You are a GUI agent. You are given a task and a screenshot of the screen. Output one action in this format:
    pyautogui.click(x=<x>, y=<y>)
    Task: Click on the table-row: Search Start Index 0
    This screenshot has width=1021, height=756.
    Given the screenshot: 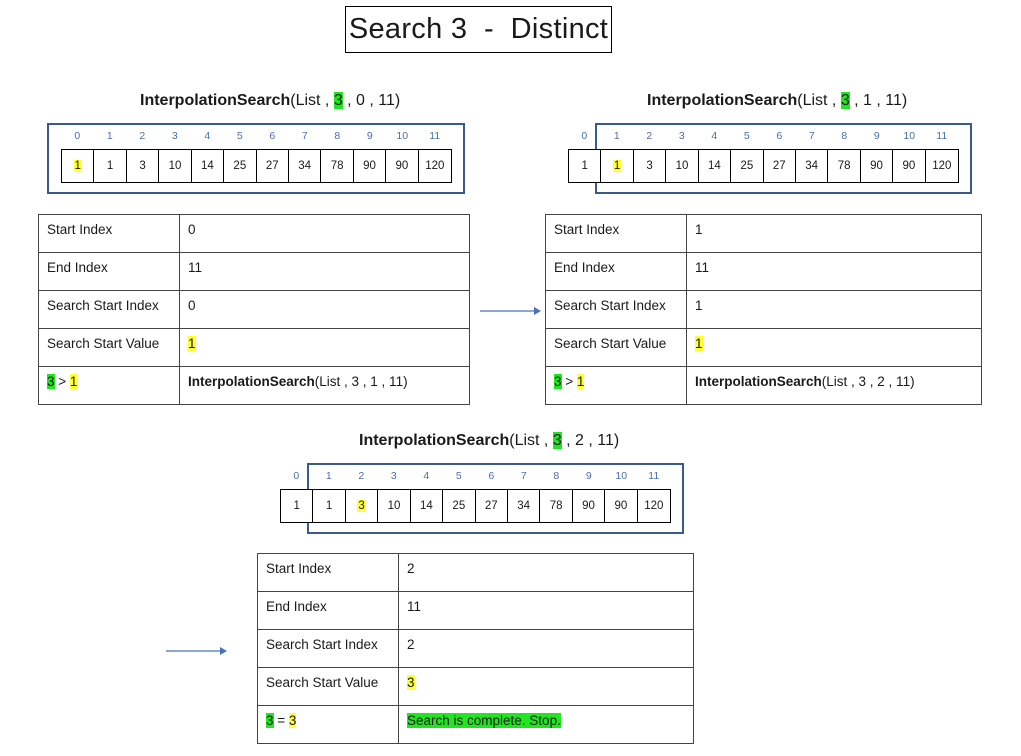 What is the action you would take?
    pyautogui.click(x=254, y=309)
    